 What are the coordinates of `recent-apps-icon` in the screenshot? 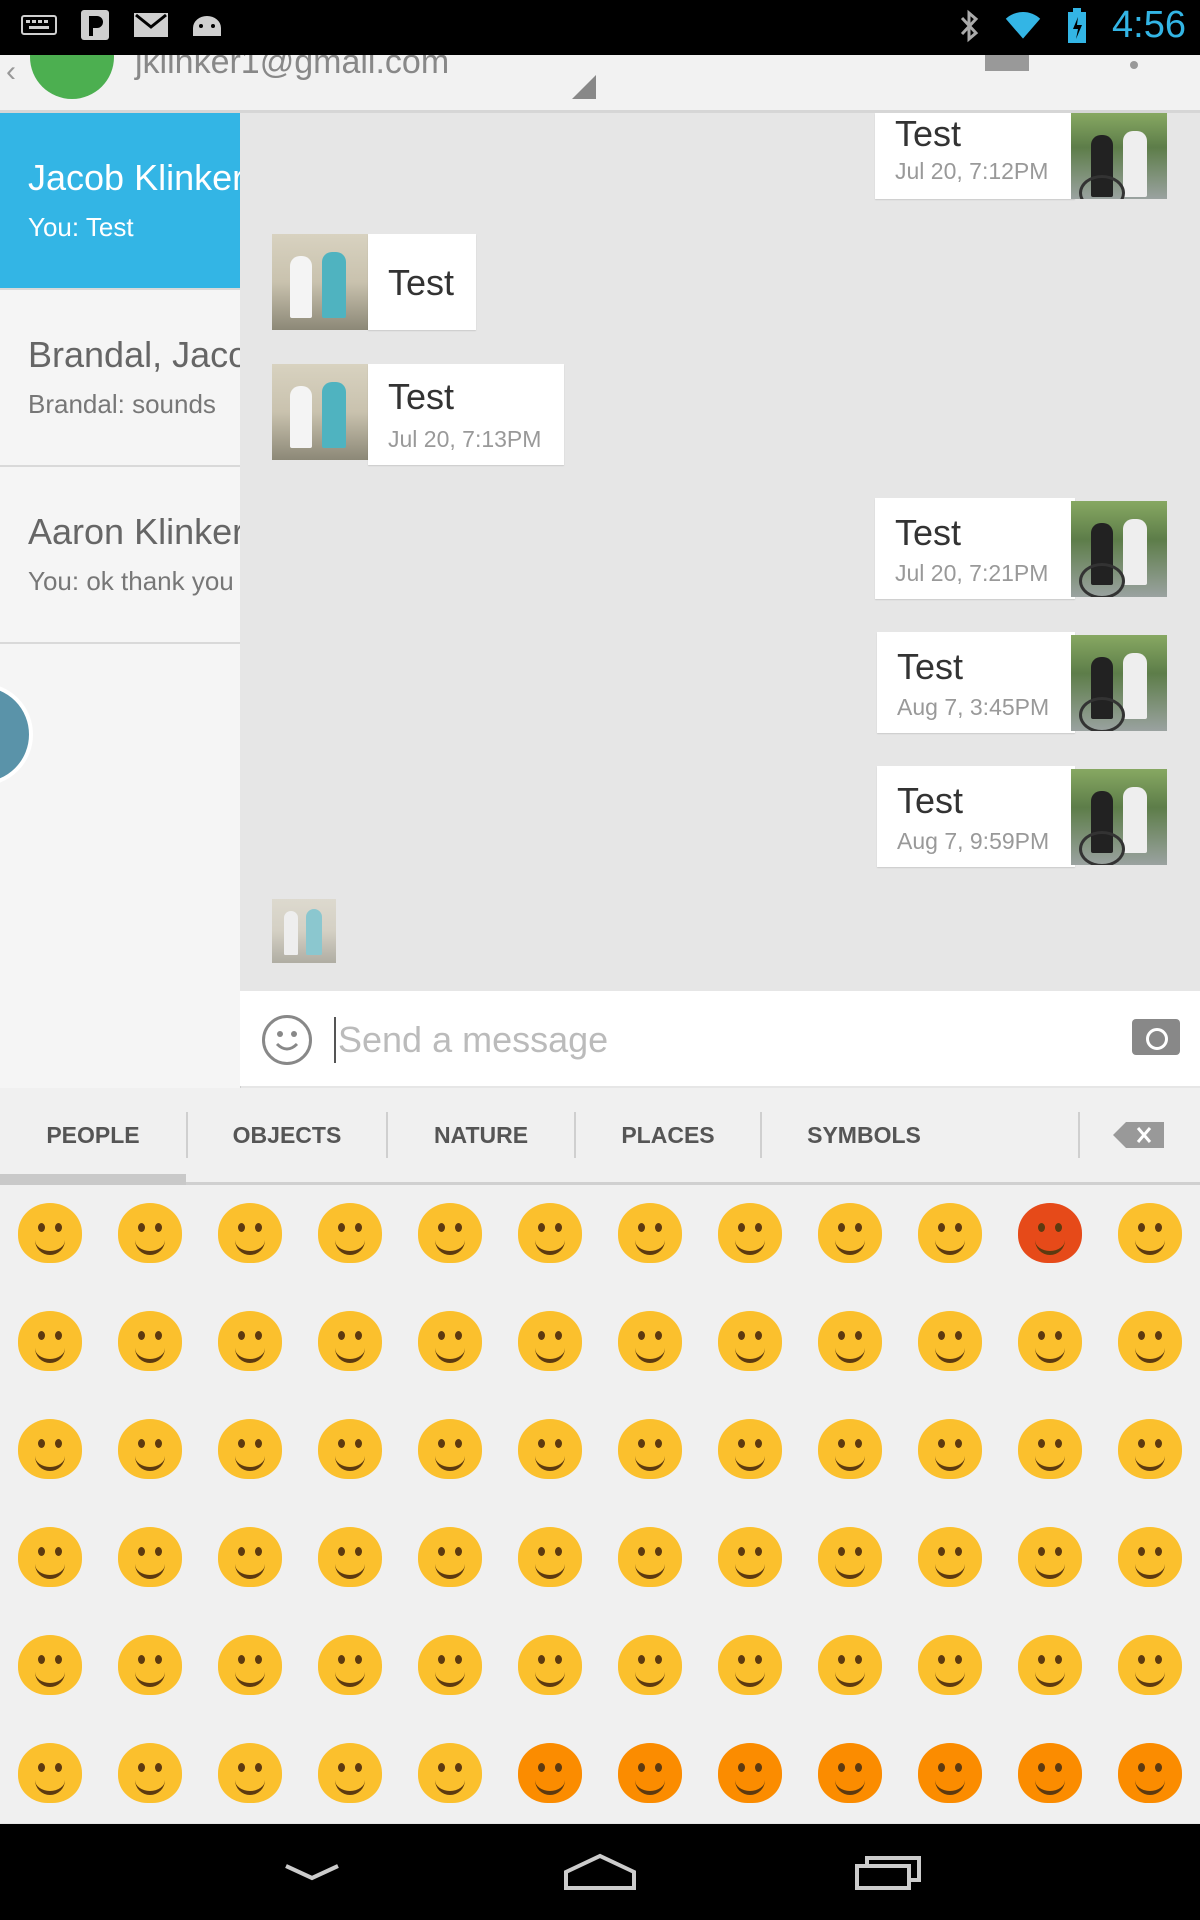 It's located at (888, 1872).